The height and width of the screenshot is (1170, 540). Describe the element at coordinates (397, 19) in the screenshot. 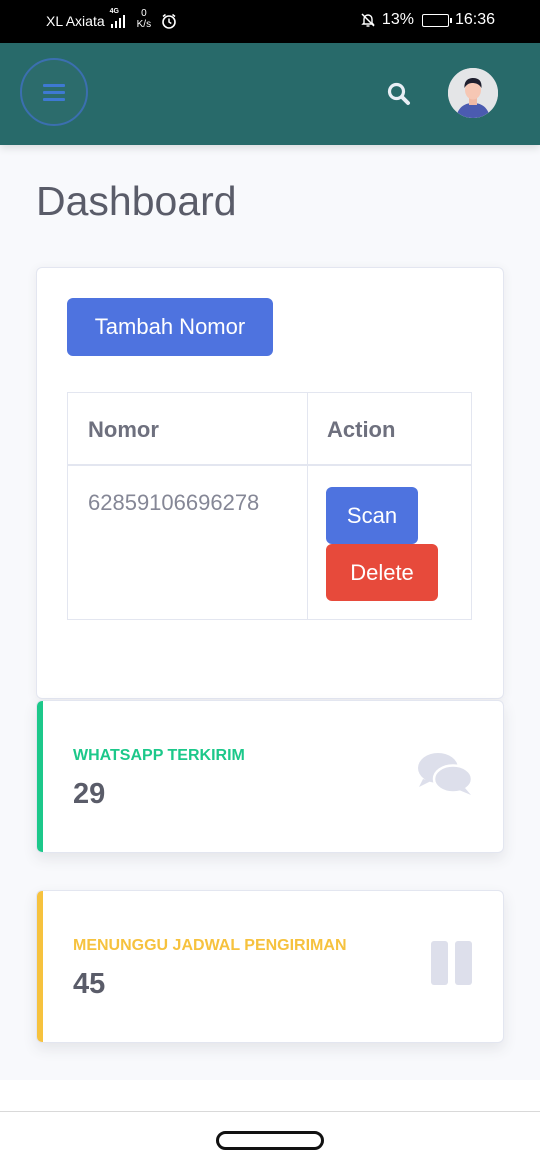

I see `battery-percent: 13%` at that location.